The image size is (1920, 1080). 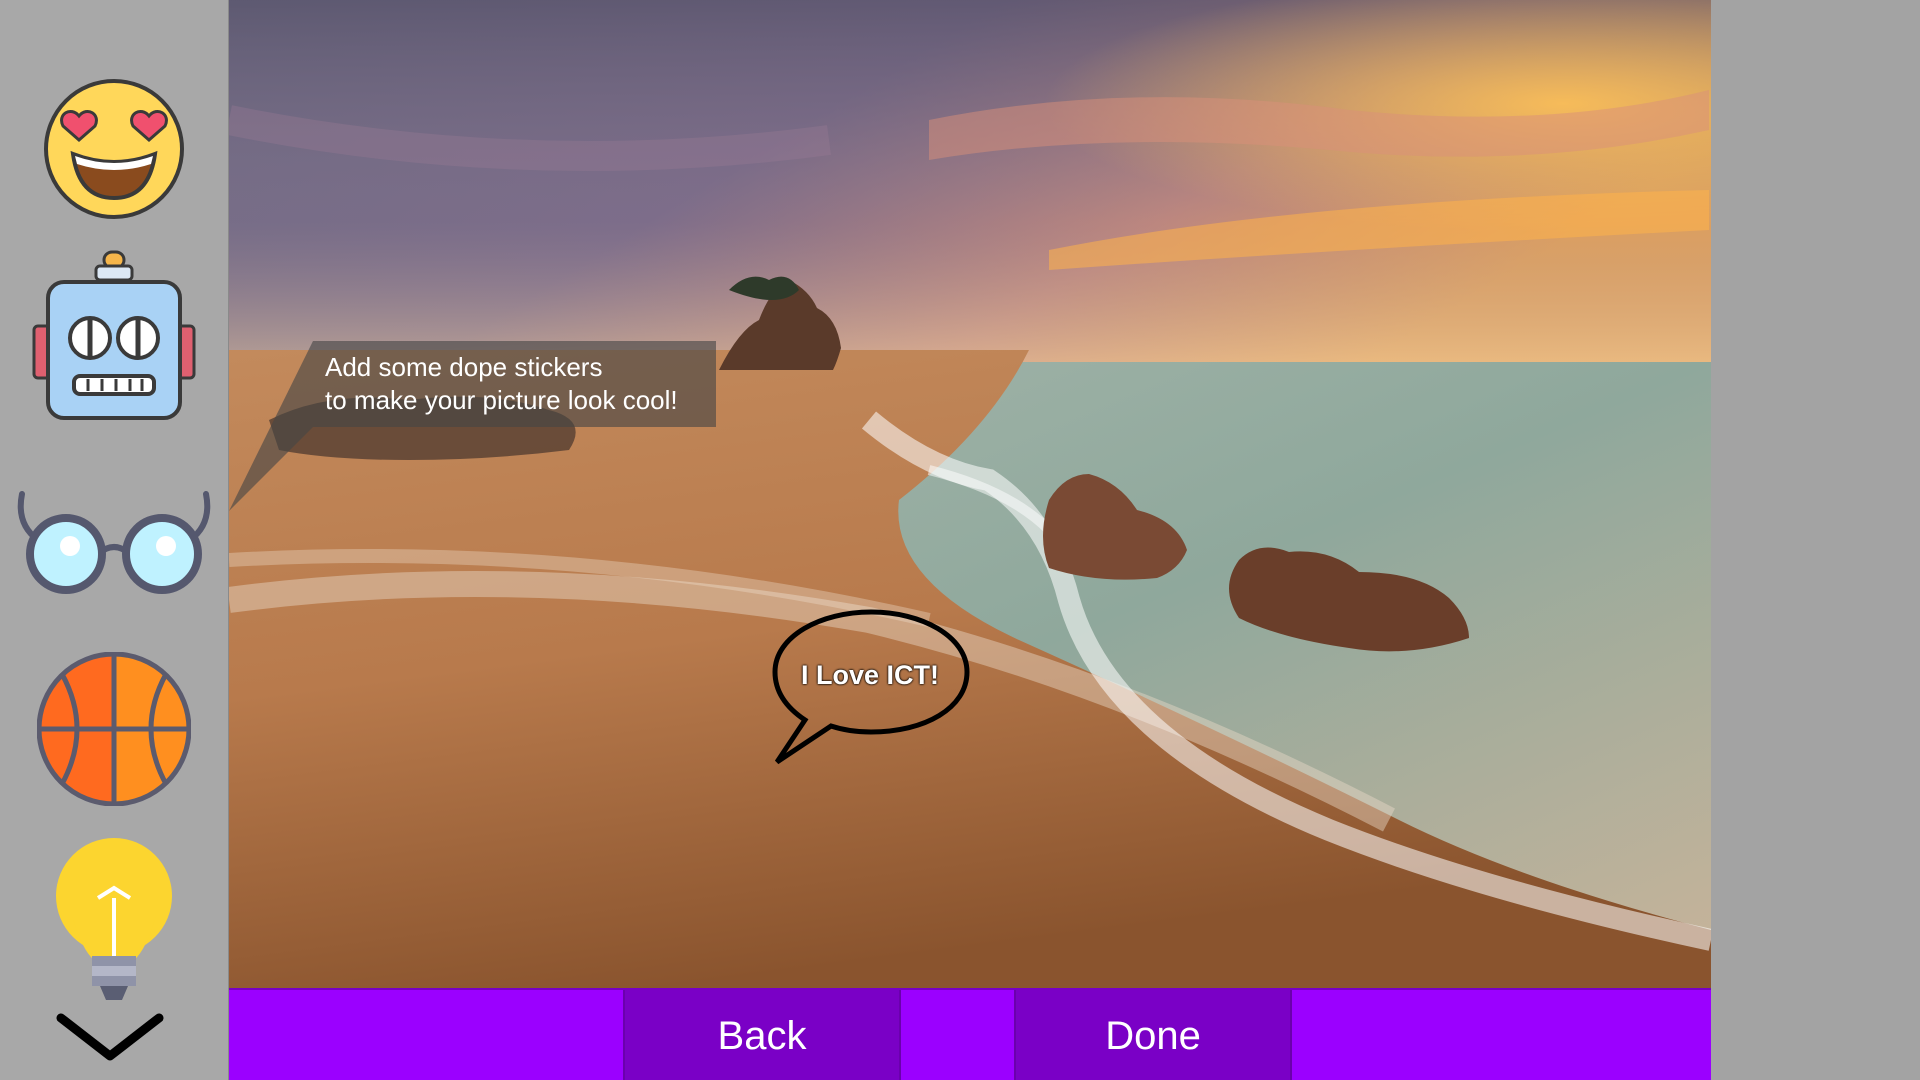 I want to click on heart-eyes-emoji-icon, so click(x=114, y=149).